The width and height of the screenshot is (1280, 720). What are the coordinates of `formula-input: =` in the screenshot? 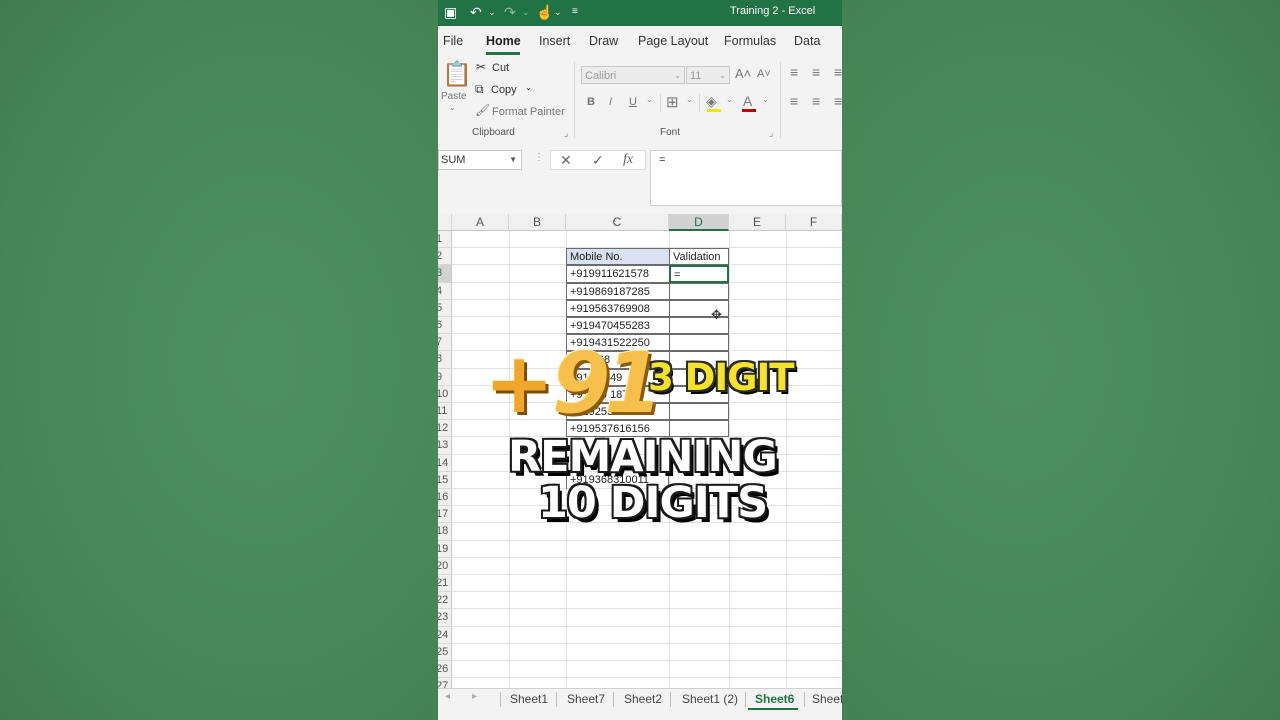 It's located at (746, 178).